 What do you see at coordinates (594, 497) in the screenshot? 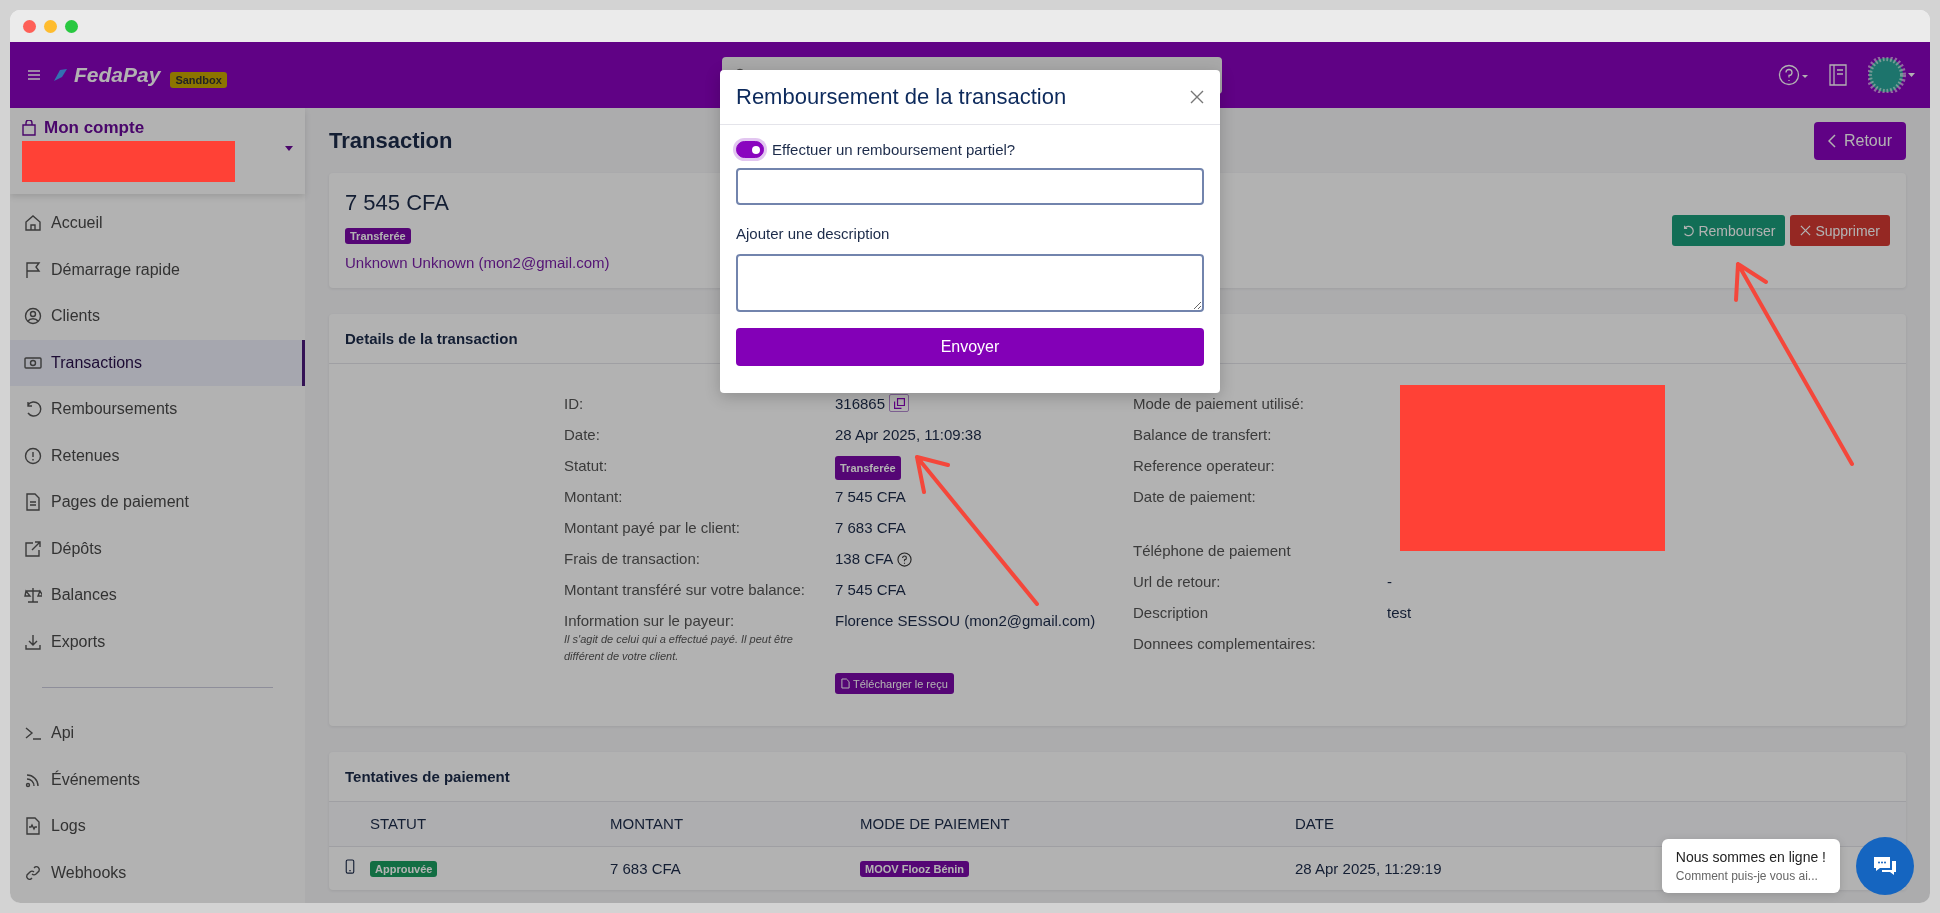
I see `detail-label: Montant:` at bounding box center [594, 497].